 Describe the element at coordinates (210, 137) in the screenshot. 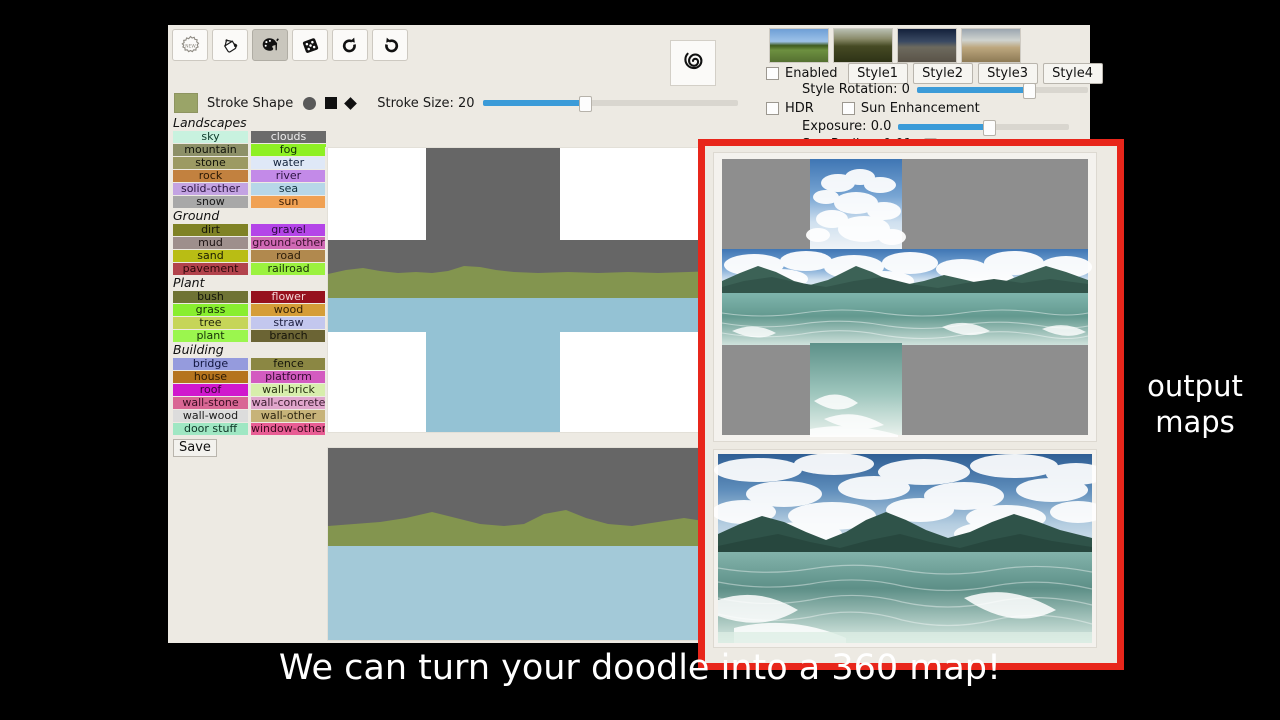

I see `palette-swatch-sky: sky` at that location.